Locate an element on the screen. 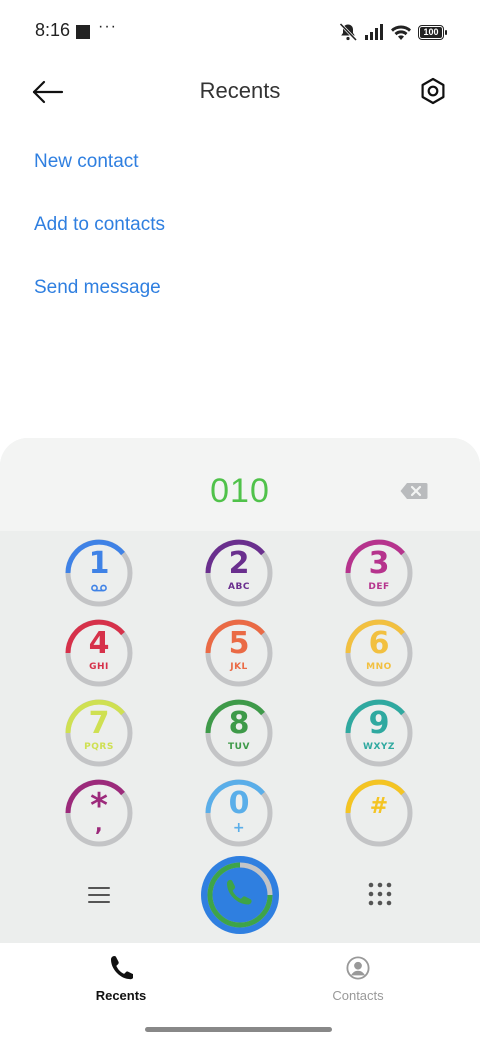 This screenshot has height=1039, width=480. key-7: 7 PQRS is located at coordinates (99, 733).